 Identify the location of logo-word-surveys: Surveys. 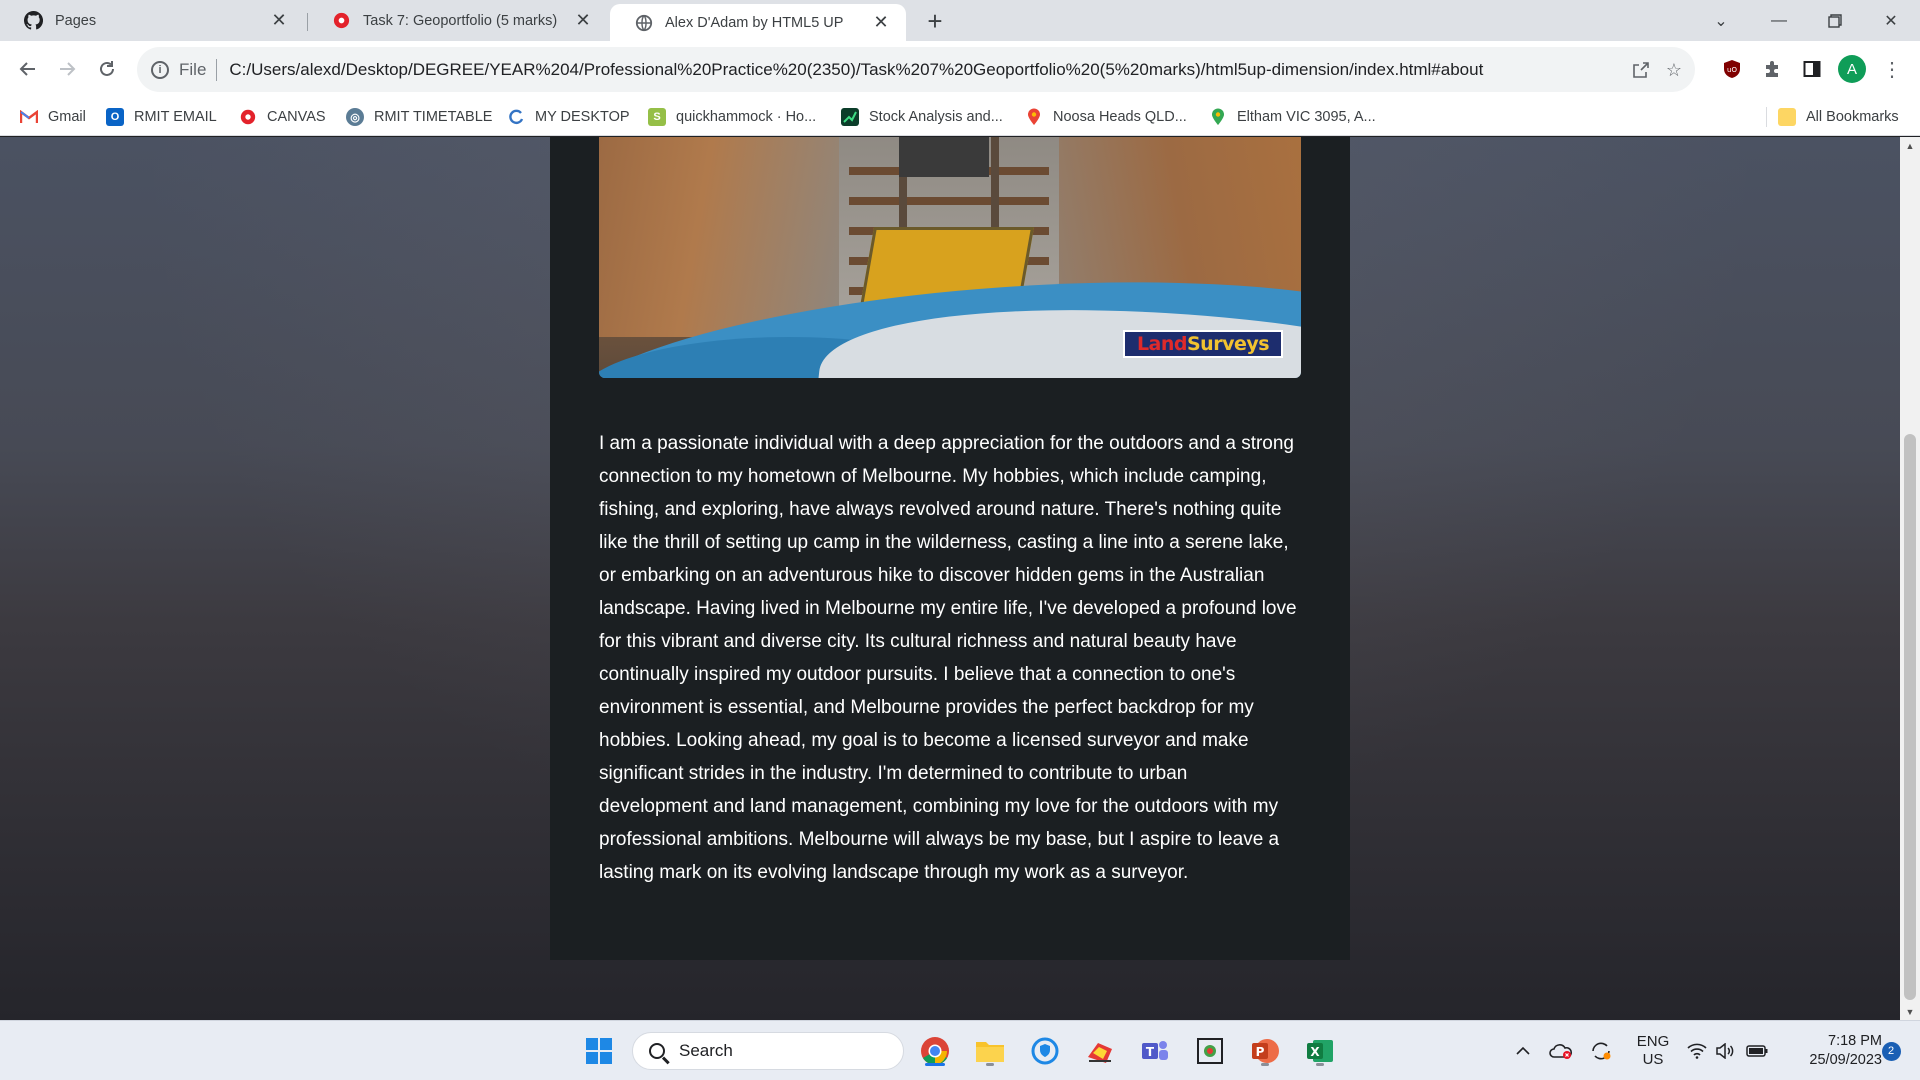
(1228, 344).